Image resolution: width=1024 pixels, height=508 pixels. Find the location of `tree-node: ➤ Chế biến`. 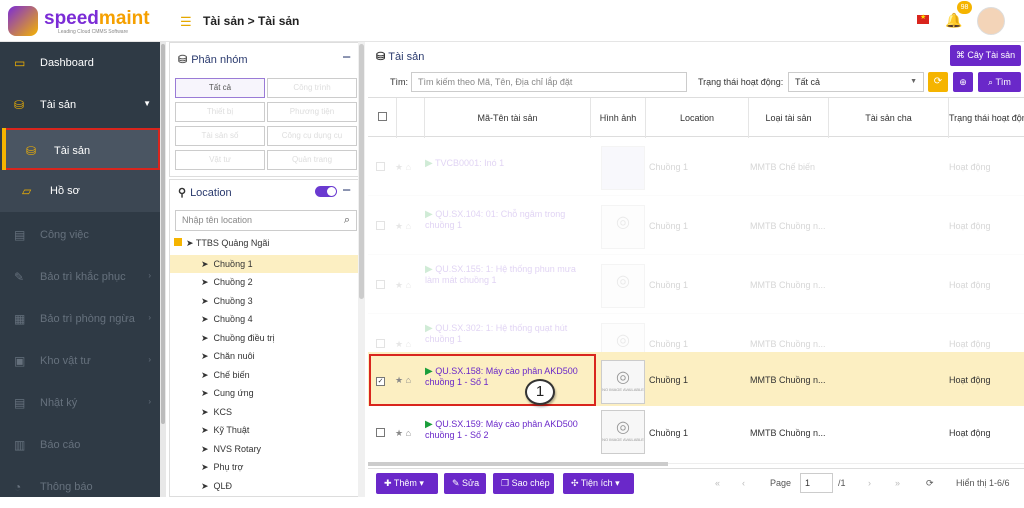

tree-node: ➤ Chế biến is located at coordinates (264, 375).